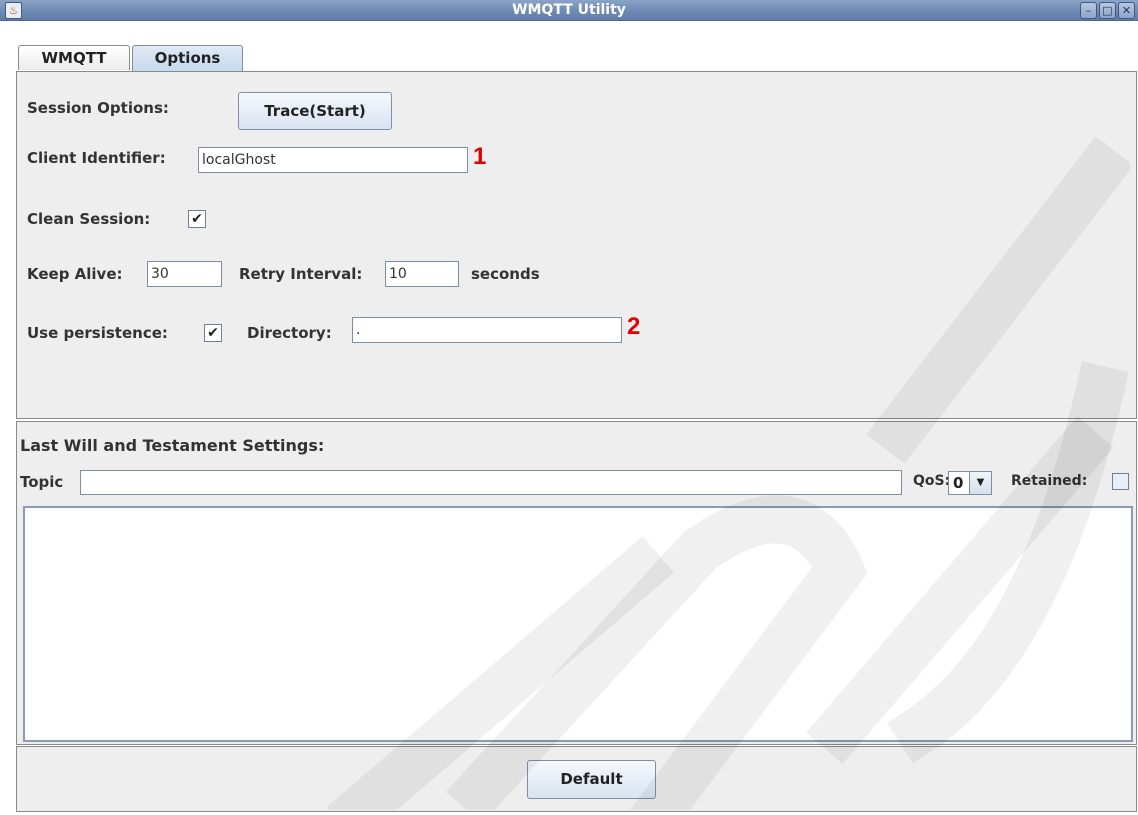  I want to click on qos-dropdown: 0 ▼, so click(970, 483).